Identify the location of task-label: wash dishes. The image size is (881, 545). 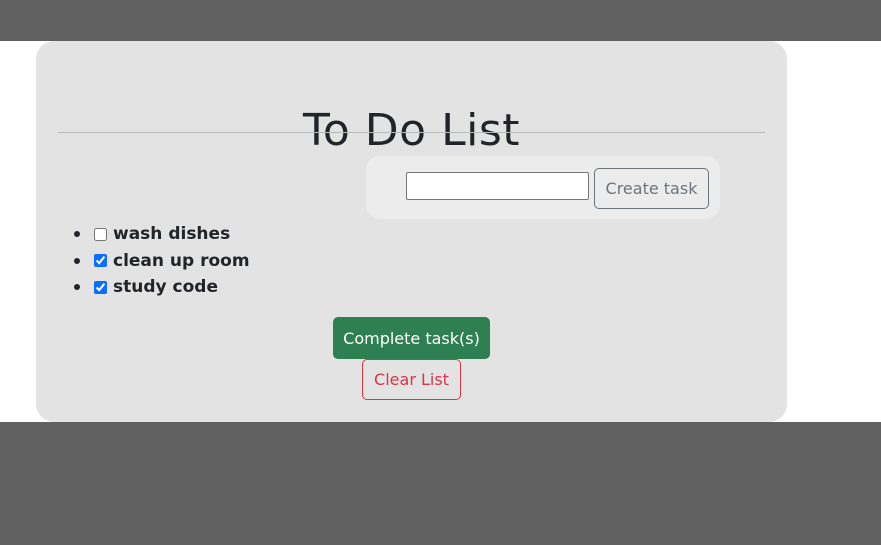
(172, 234).